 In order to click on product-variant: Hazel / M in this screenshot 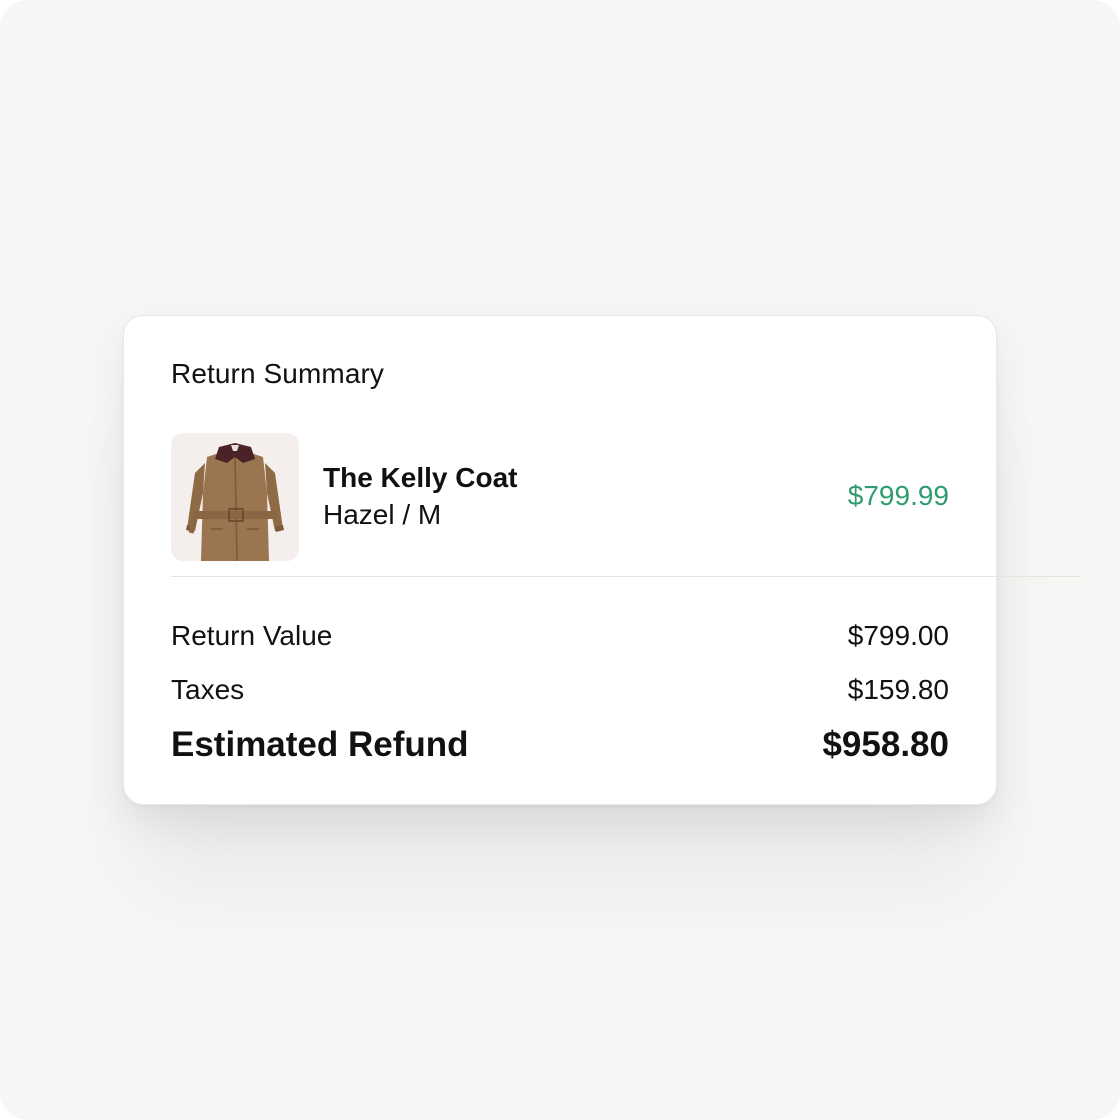, I will do `click(382, 514)`.